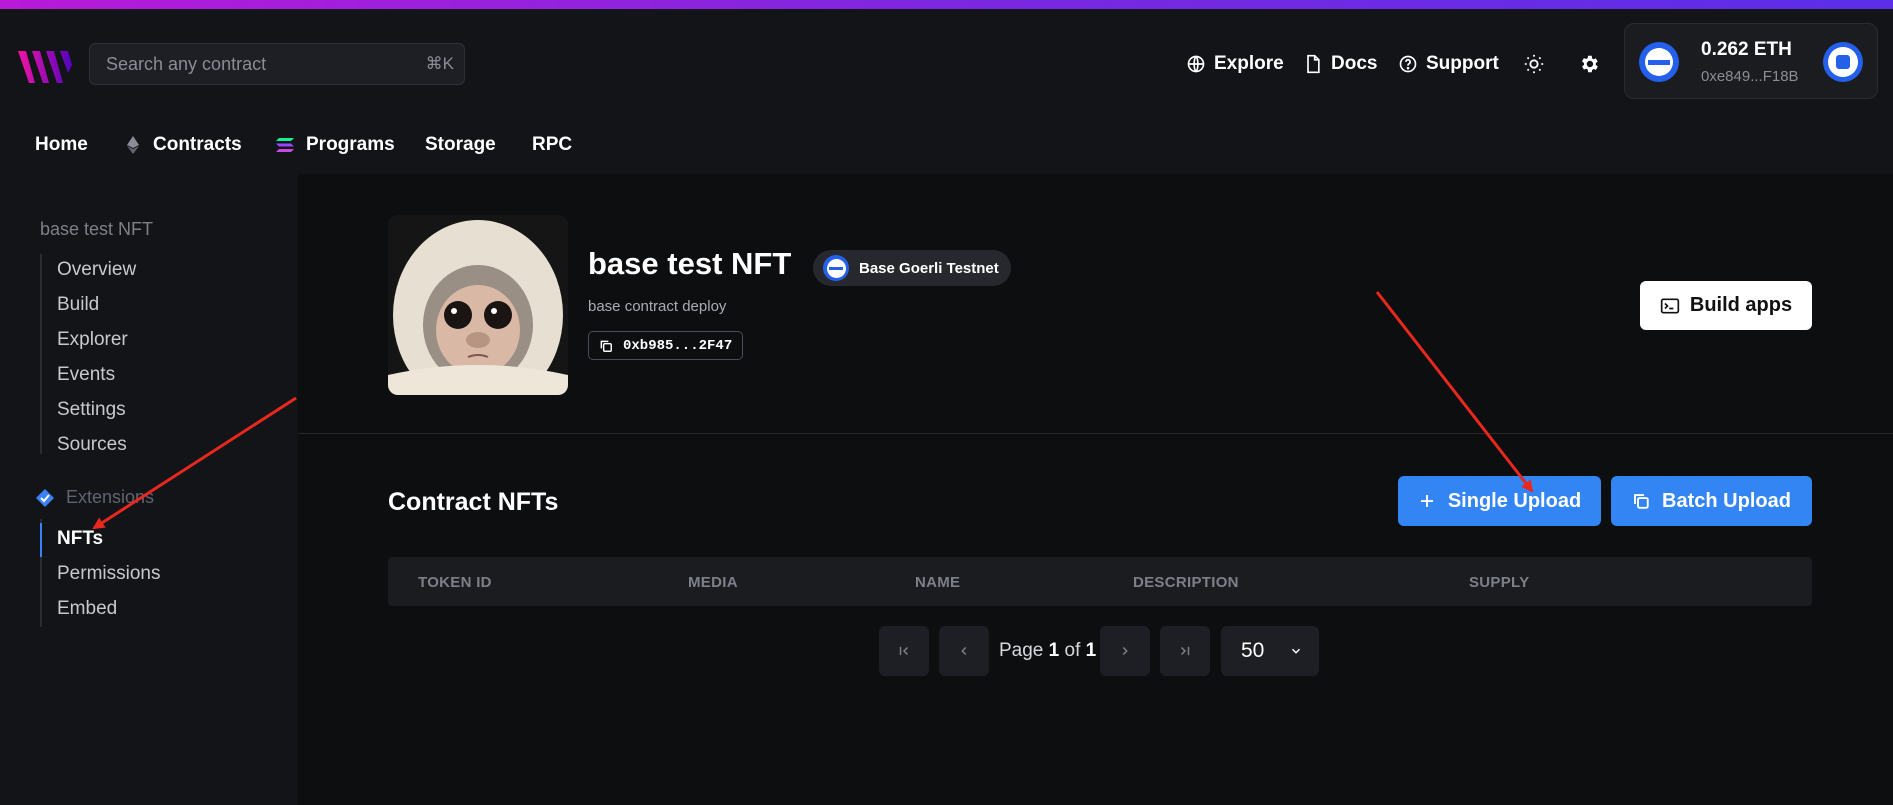 The width and height of the screenshot is (1893, 805). I want to click on nav-storage-label: Storage, so click(460, 144).